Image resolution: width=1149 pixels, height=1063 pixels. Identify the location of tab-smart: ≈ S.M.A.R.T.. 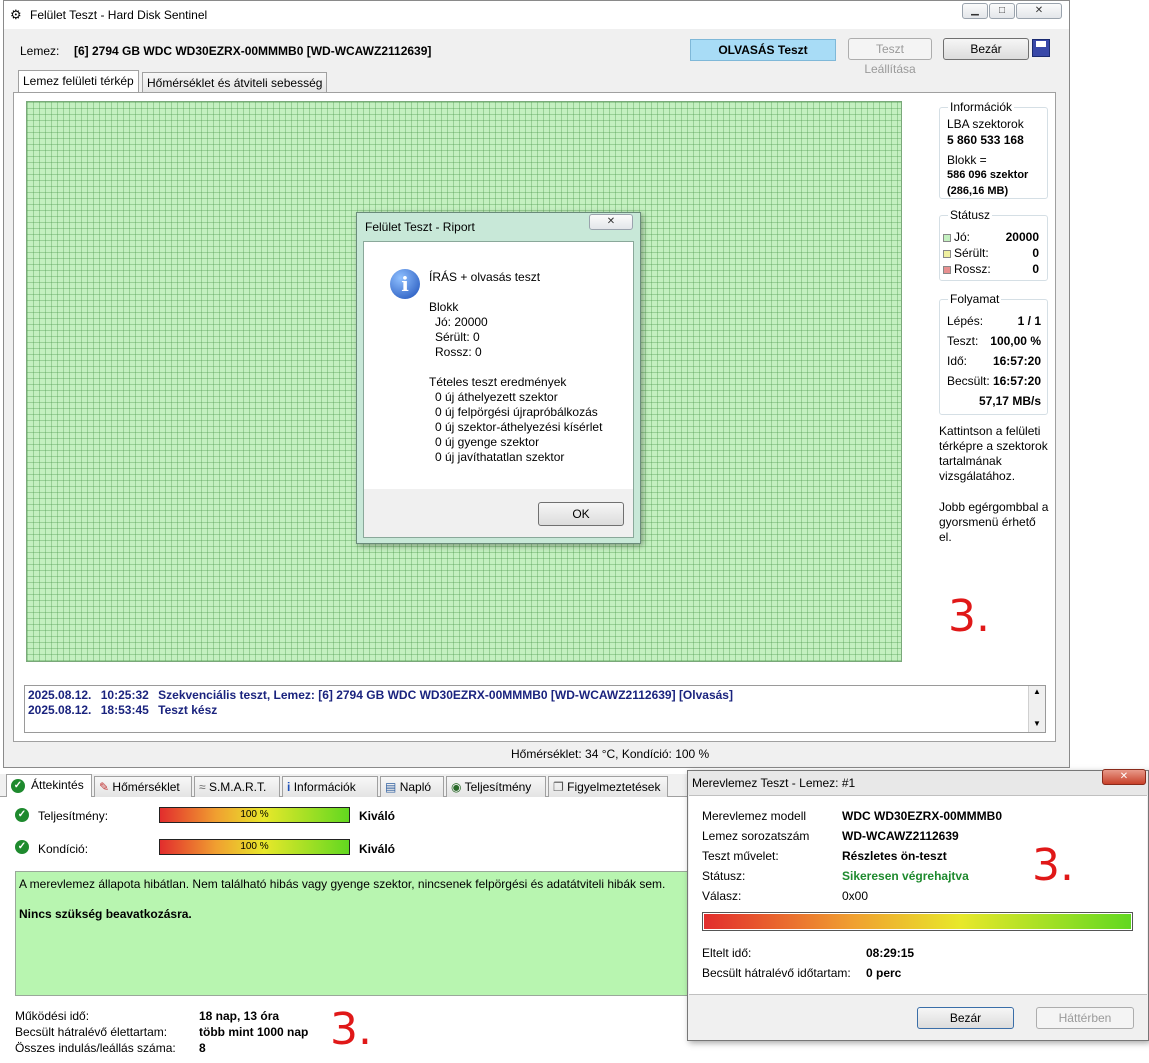
(237, 786).